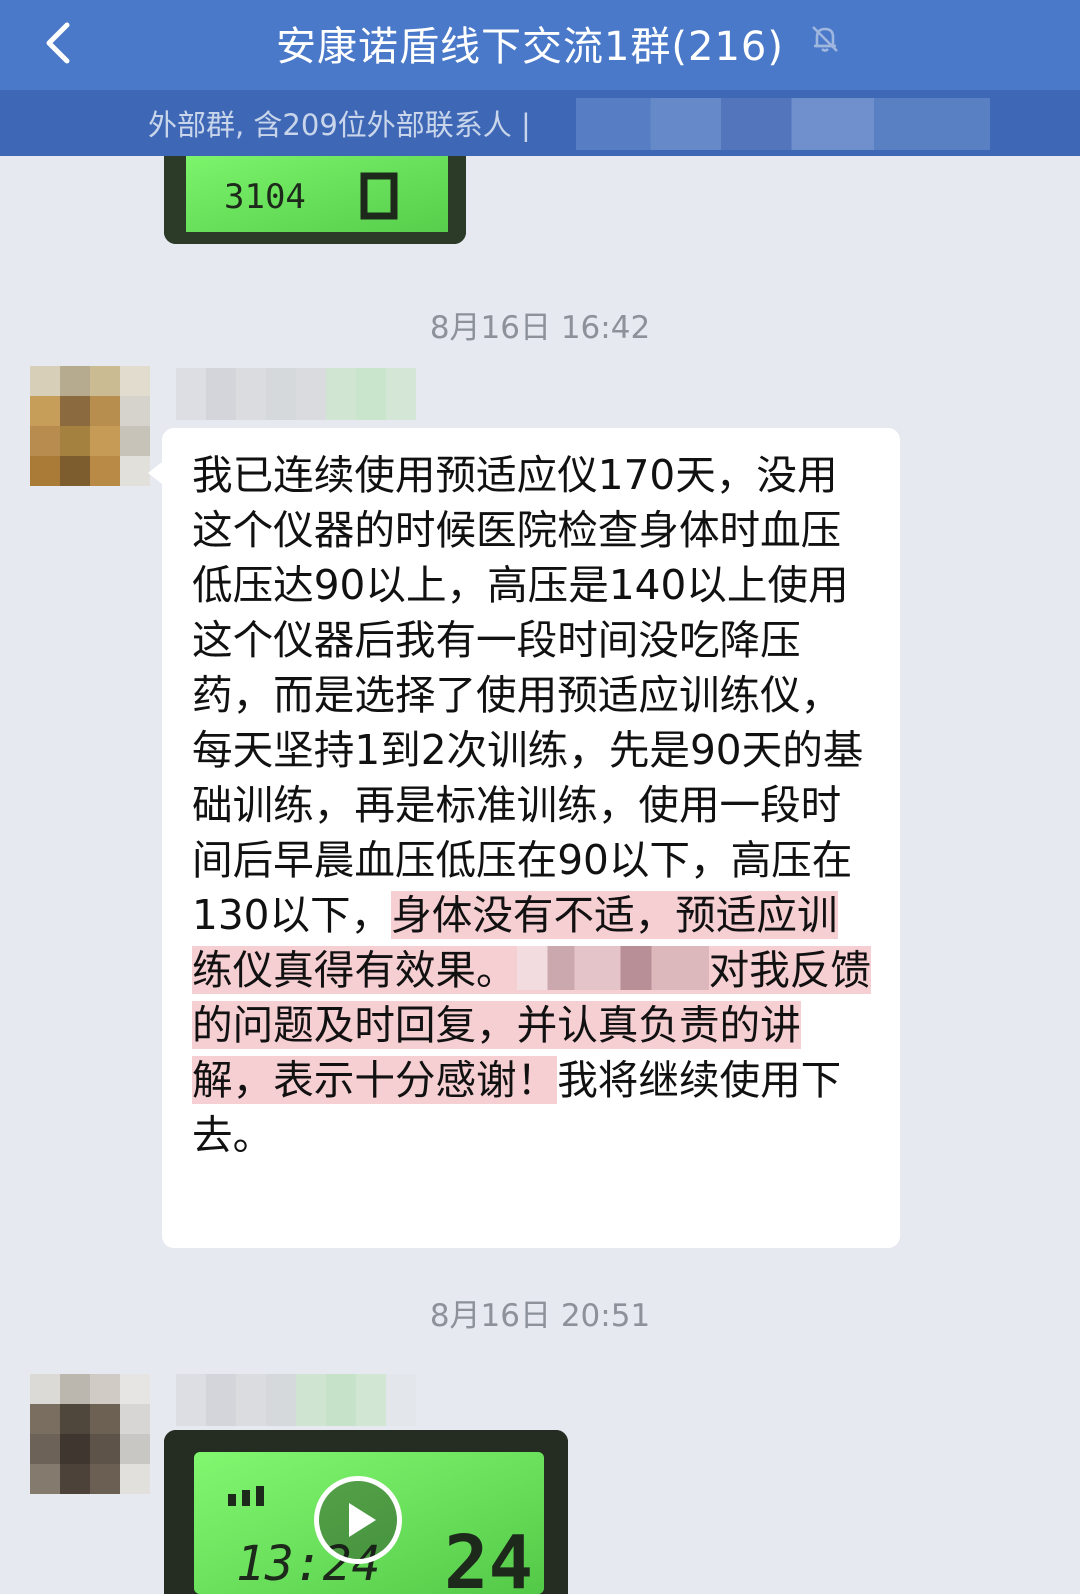  Describe the element at coordinates (825, 39) in the screenshot. I see `bell-off-icon` at that location.